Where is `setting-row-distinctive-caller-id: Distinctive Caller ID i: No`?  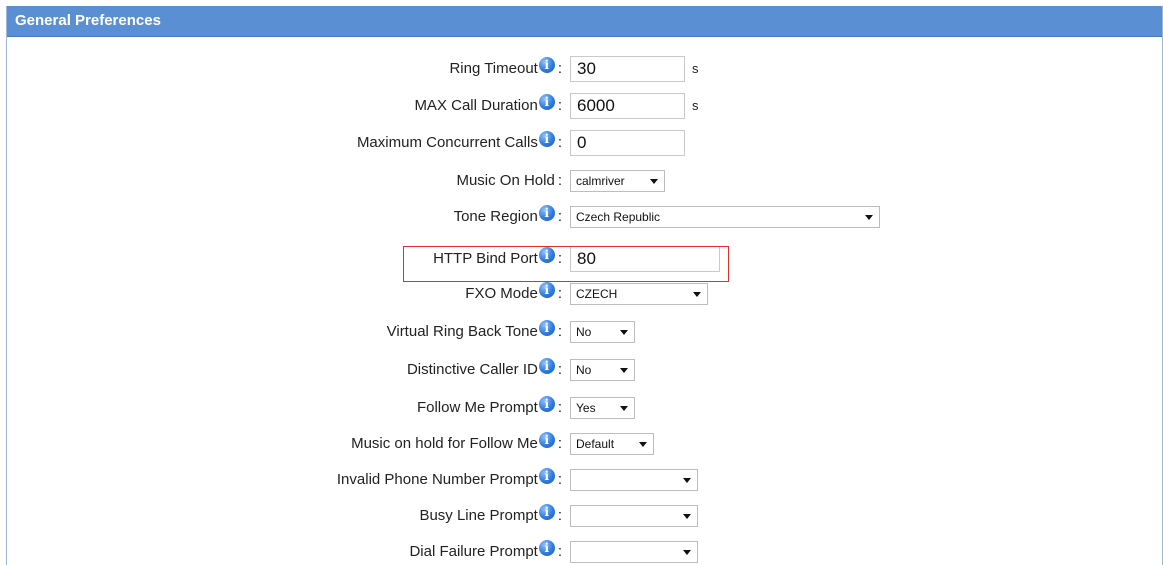 setting-row-distinctive-caller-id: Distinctive Caller ID i: No is located at coordinates (584, 370).